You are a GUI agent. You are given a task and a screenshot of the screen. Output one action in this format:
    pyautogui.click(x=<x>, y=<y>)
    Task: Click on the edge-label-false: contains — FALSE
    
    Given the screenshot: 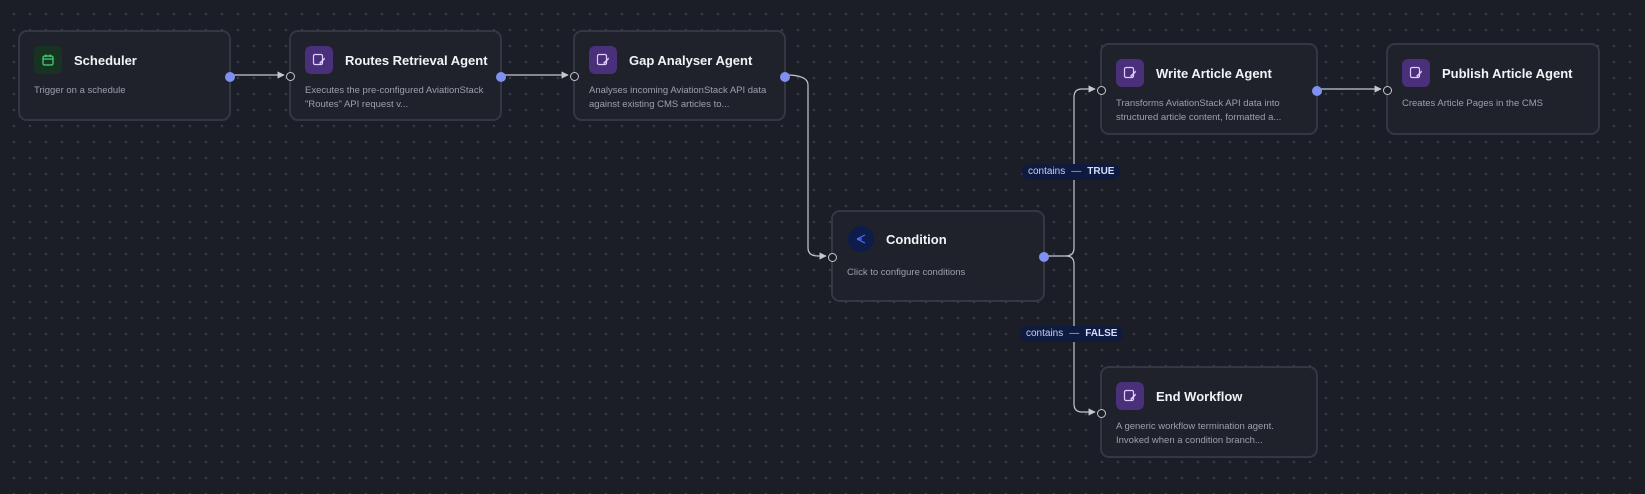 What is the action you would take?
    pyautogui.click(x=1072, y=334)
    